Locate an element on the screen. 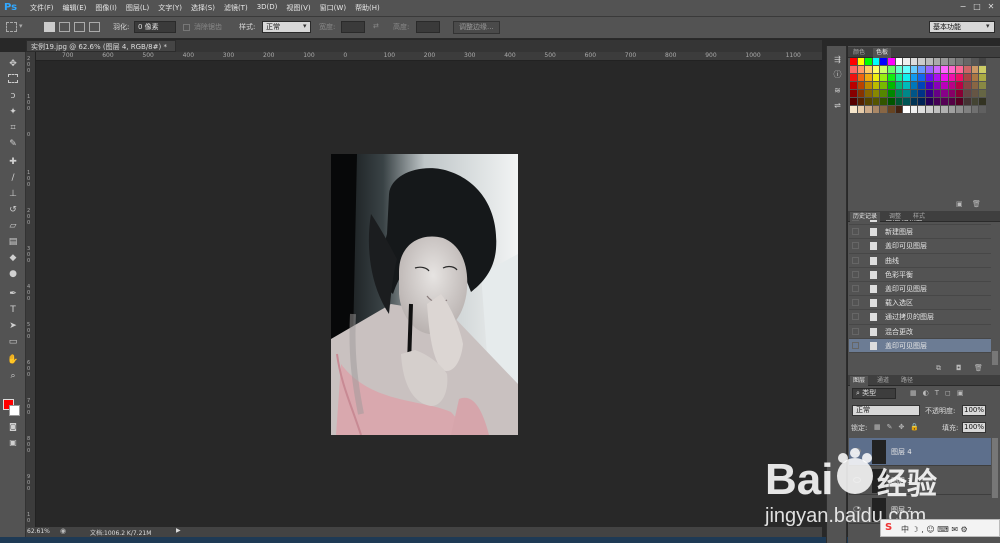 This screenshot has width=1000, height=543. layer-filter-select: ⌕ 类型 is located at coordinates (874, 393).